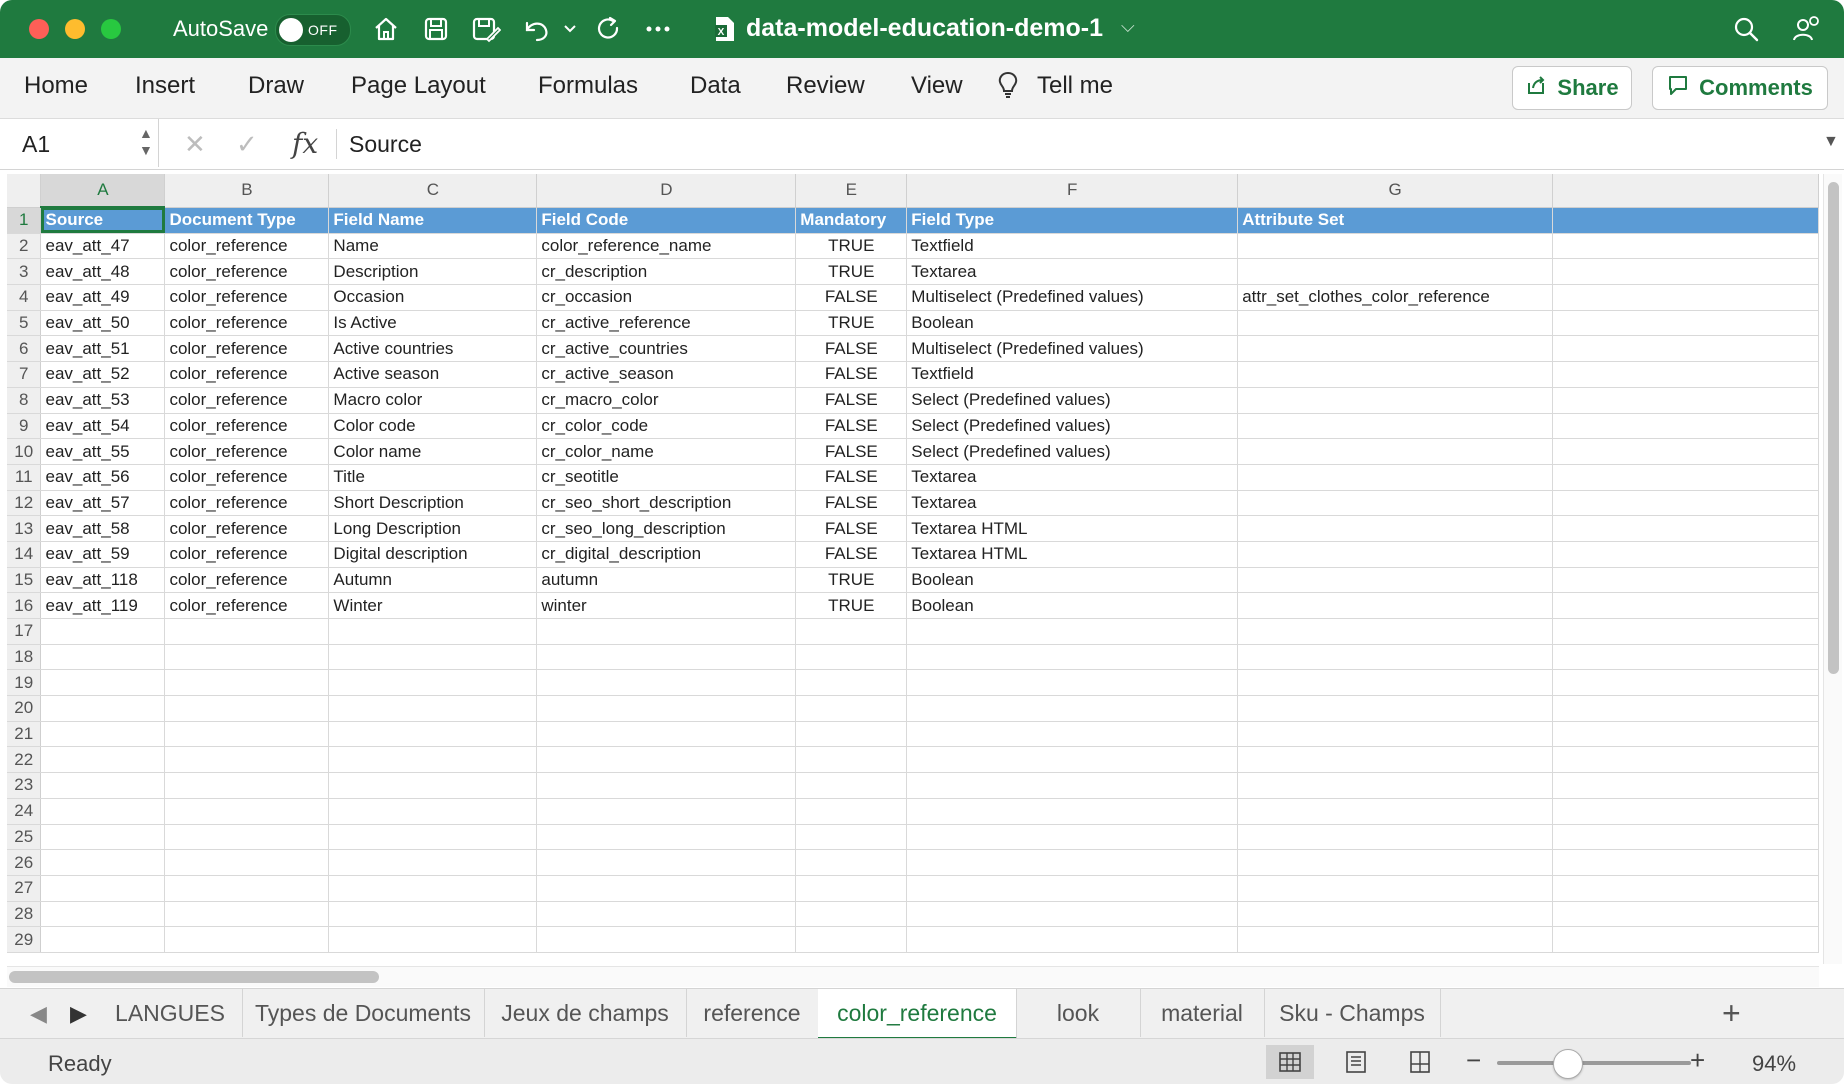  What do you see at coordinates (103, 605) in the screenshot?
I see `cell: eav_att_119` at bounding box center [103, 605].